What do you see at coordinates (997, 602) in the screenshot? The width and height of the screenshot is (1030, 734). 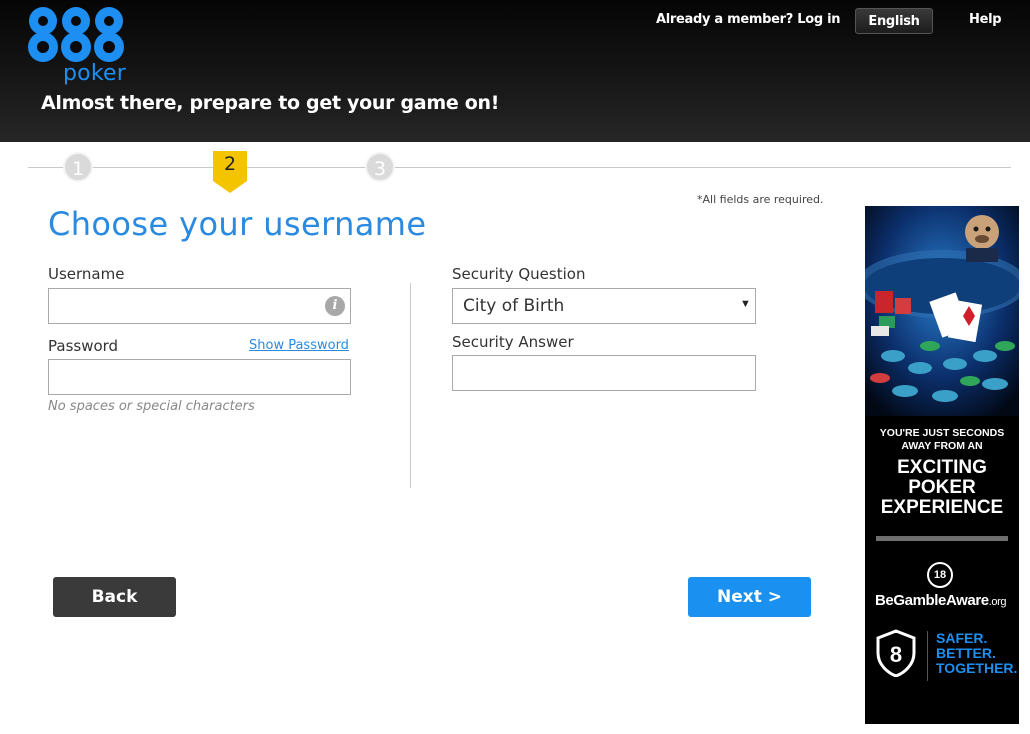 I see `begambleaware-suffix: .org` at bounding box center [997, 602].